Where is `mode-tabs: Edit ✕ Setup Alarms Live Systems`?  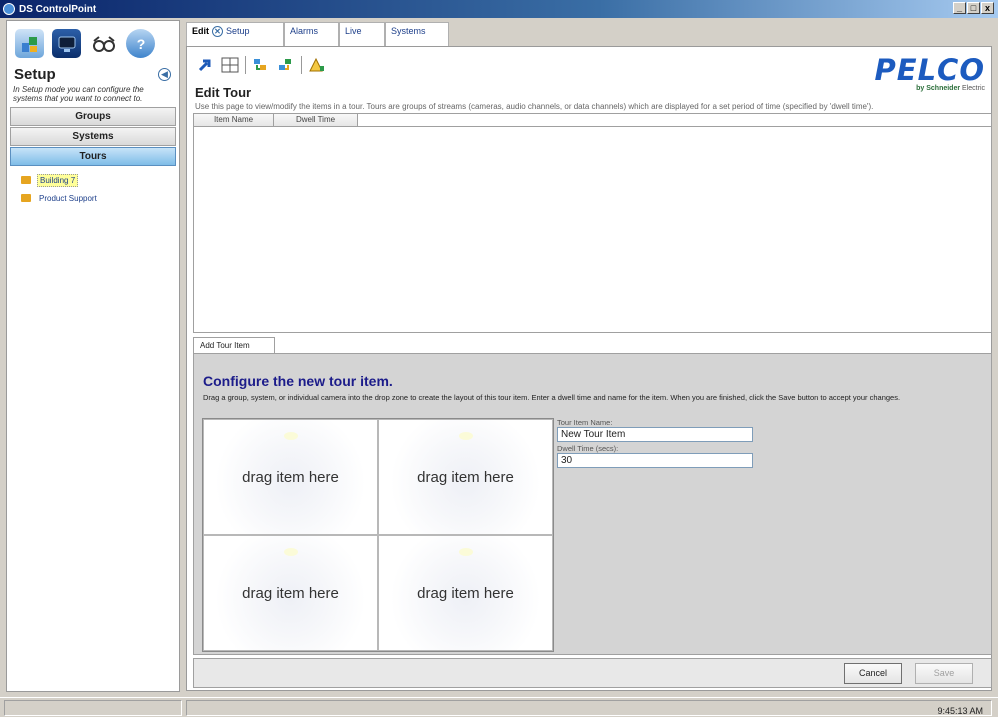 mode-tabs: Edit ✕ Setup Alarms Live Systems is located at coordinates (317, 34).